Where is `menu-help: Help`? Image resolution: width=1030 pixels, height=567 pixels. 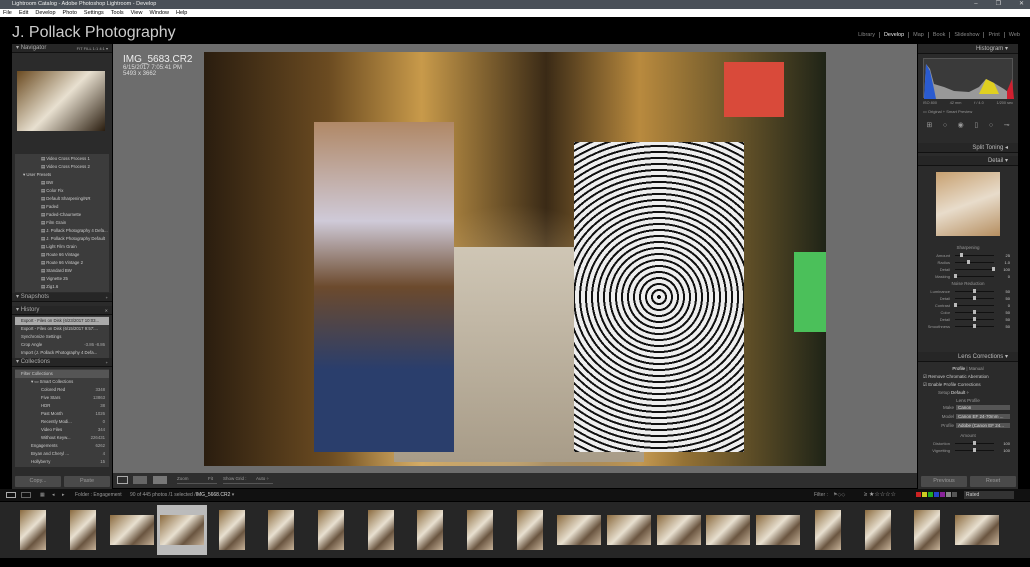 menu-help: Help is located at coordinates (181, 13).